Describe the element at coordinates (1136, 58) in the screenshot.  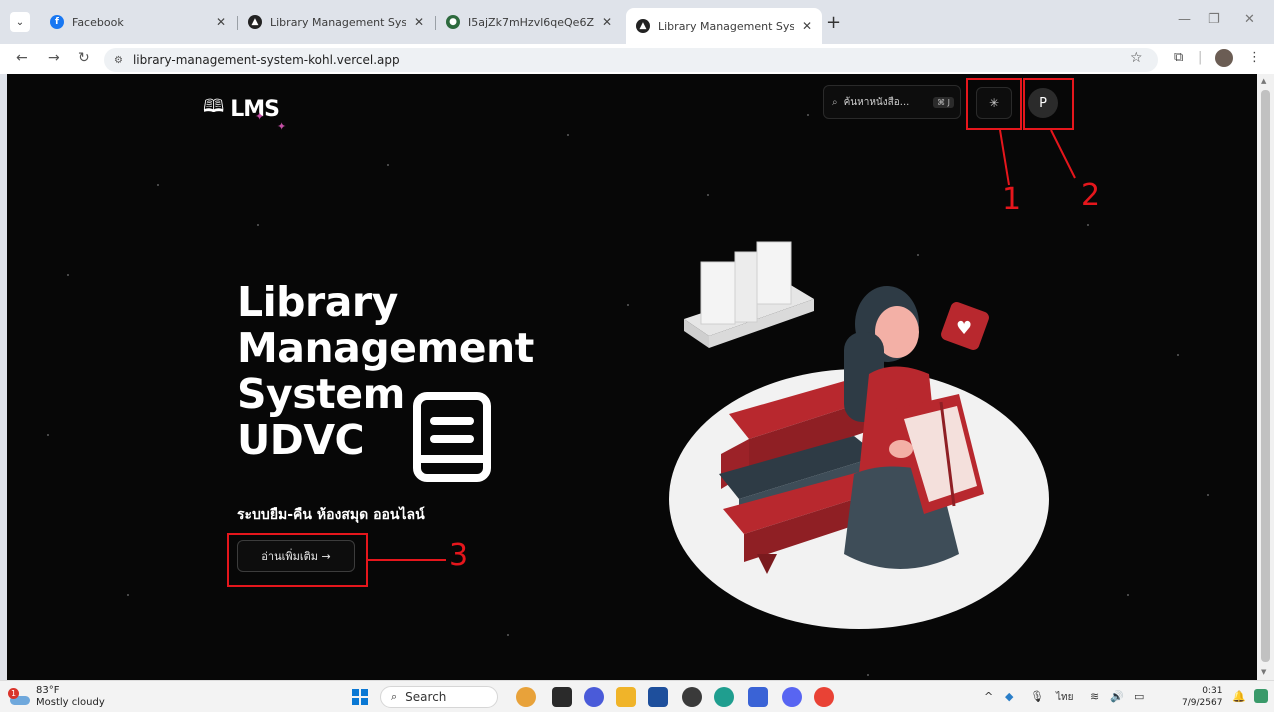
I see `bookmark-star-icon: ☆` at that location.